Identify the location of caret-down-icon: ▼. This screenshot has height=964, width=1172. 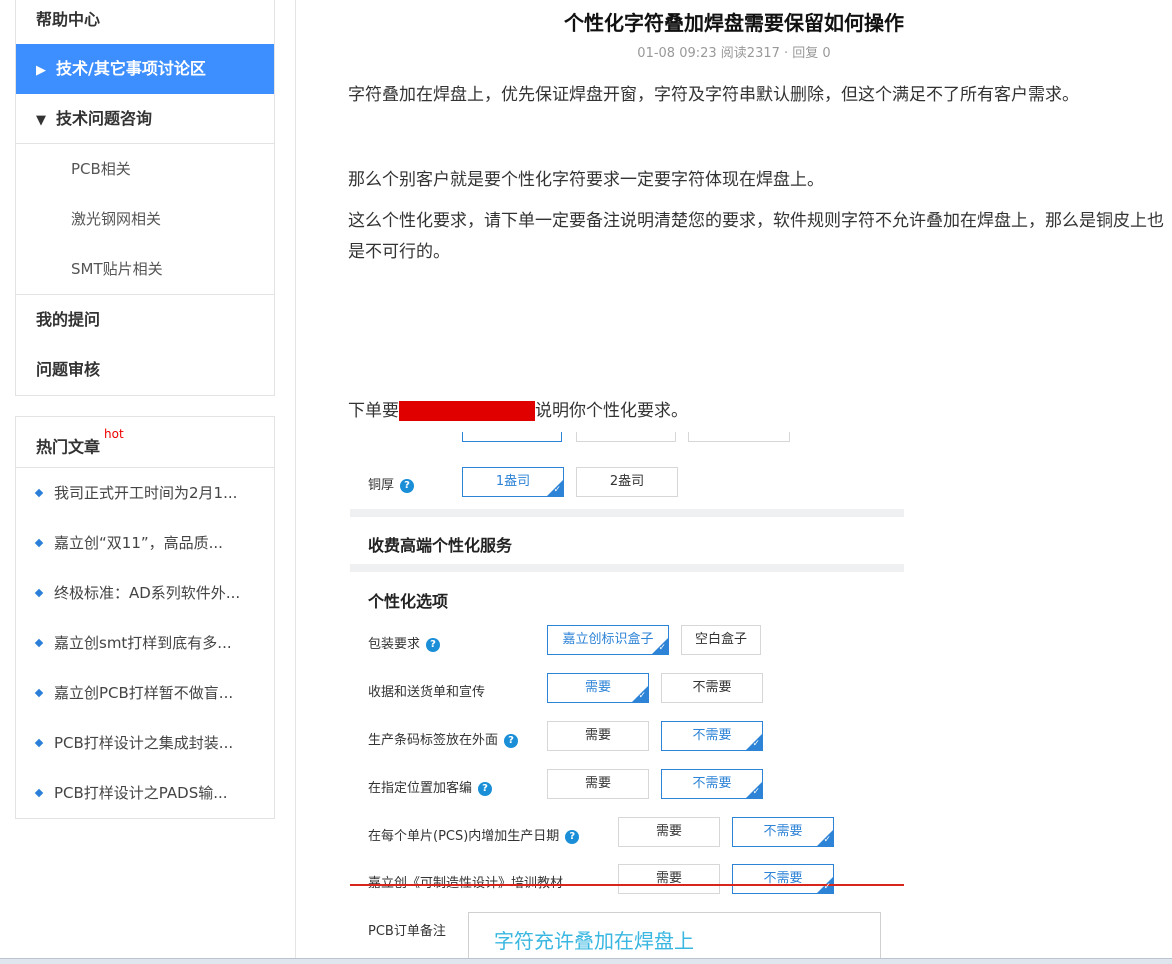
(41, 120).